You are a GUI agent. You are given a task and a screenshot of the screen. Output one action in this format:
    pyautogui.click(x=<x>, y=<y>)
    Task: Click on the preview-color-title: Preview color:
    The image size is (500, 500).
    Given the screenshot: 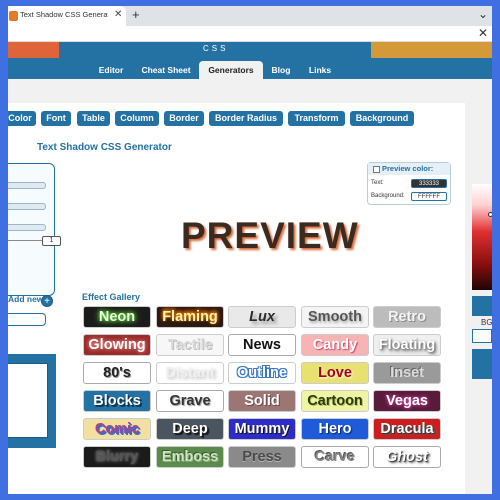 What is the action you would take?
    pyautogui.click(x=409, y=169)
    